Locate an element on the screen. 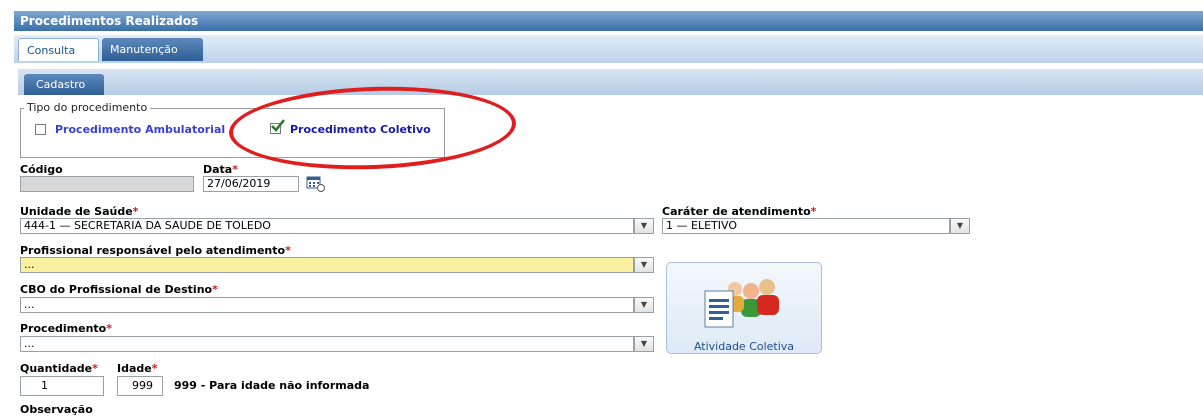  ambulatorial-label: Procedimento Ambulatorial is located at coordinates (140, 129).